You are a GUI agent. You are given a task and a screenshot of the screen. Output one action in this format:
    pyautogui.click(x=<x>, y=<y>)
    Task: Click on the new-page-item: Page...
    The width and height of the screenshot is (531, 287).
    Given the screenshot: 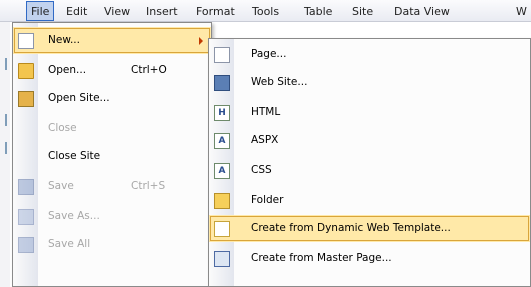 What is the action you would take?
    pyautogui.click(x=369, y=54)
    